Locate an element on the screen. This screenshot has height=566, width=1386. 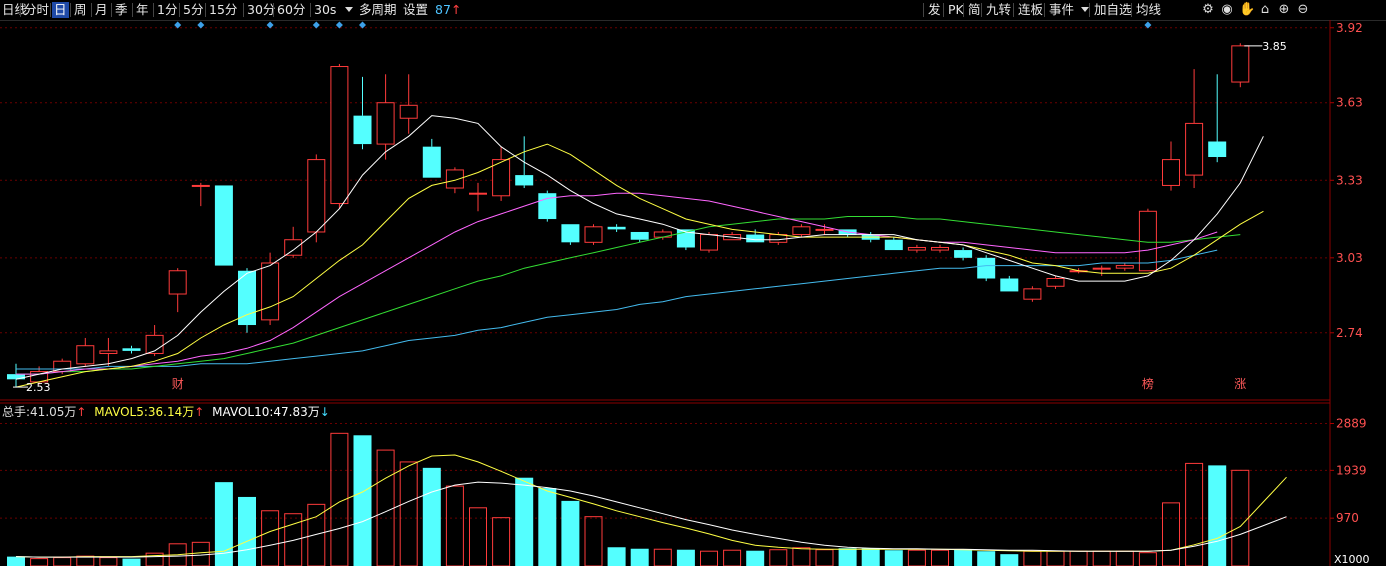
event-marker-49: 榜 is located at coordinates (1148, 383).